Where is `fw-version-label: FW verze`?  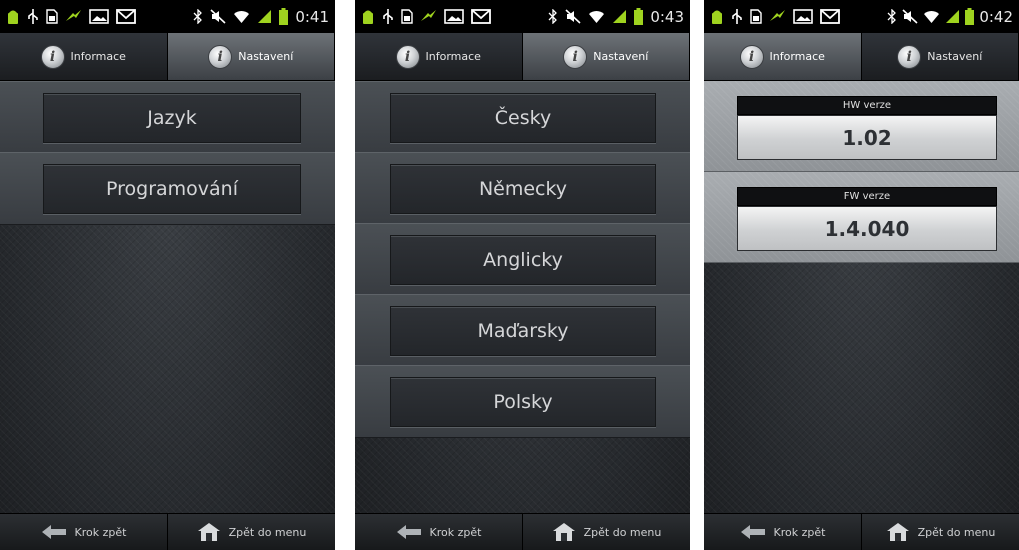 fw-version-label: FW verze is located at coordinates (867, 196).